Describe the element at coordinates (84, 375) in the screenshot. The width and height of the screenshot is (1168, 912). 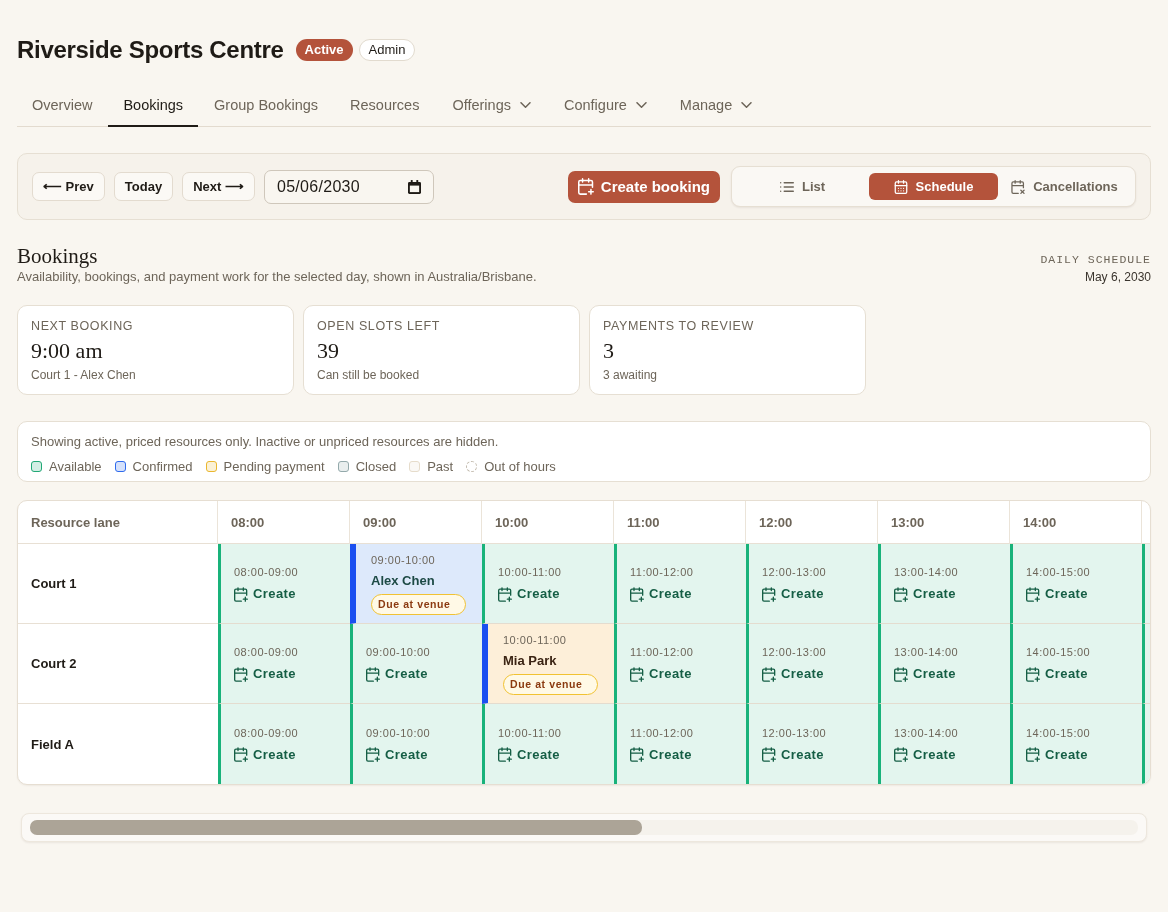
I see `stat-note: Court 1 - Alex Chen` at that location.